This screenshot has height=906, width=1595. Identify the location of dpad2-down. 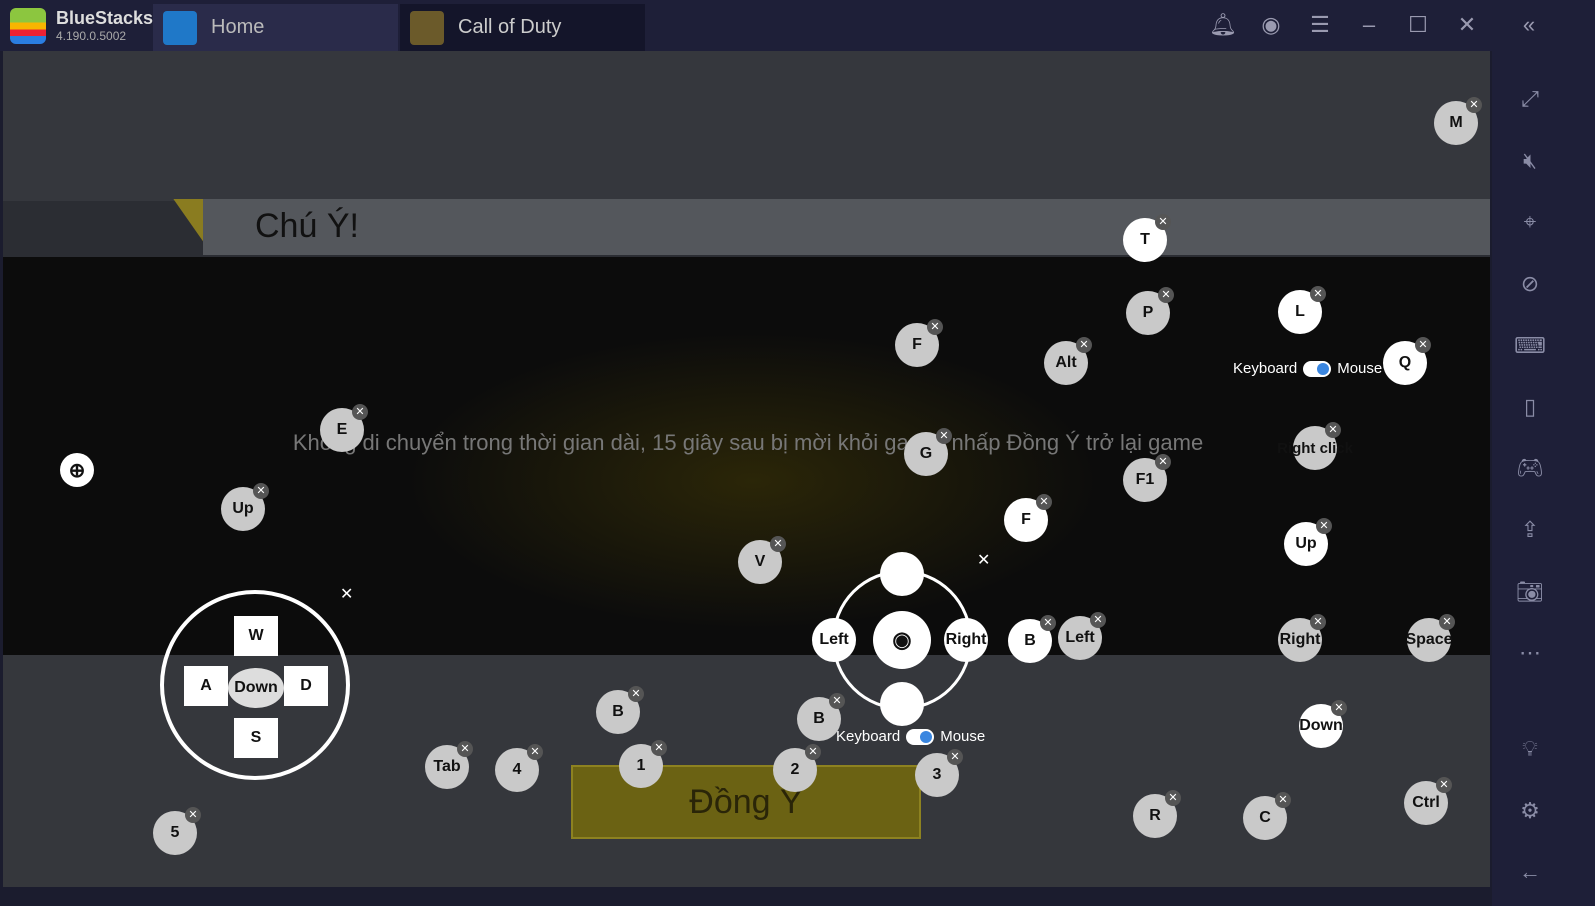
(902, 704).